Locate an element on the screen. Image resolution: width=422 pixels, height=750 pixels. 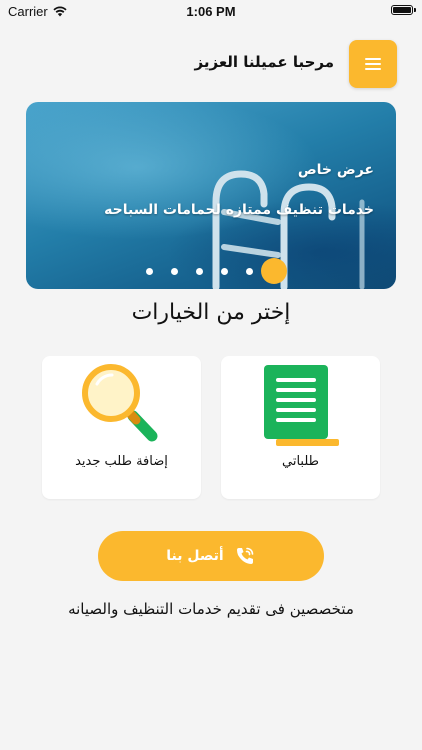
contact-us-button: أتصل بنا is located at coordinates (211, 556).